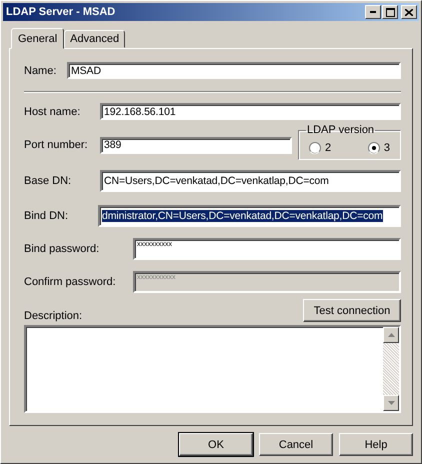  Describe the element at coordinates (341, 130) in the screenshot. I see `group-label: LDAP version` at that location.